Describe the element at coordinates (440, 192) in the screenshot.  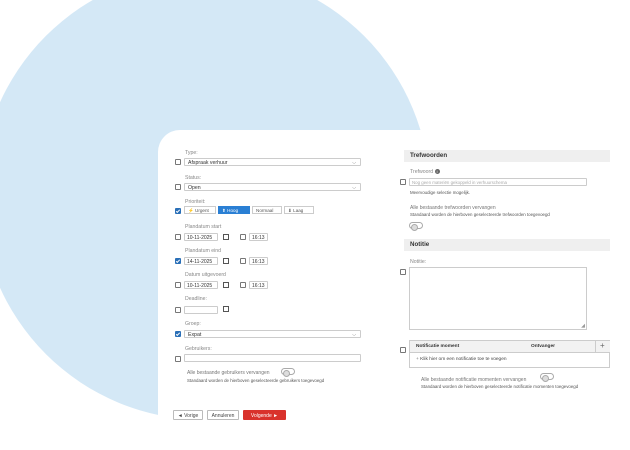
I see `keyword-hint: Meervoudige selectie mogelijk.` at that location.